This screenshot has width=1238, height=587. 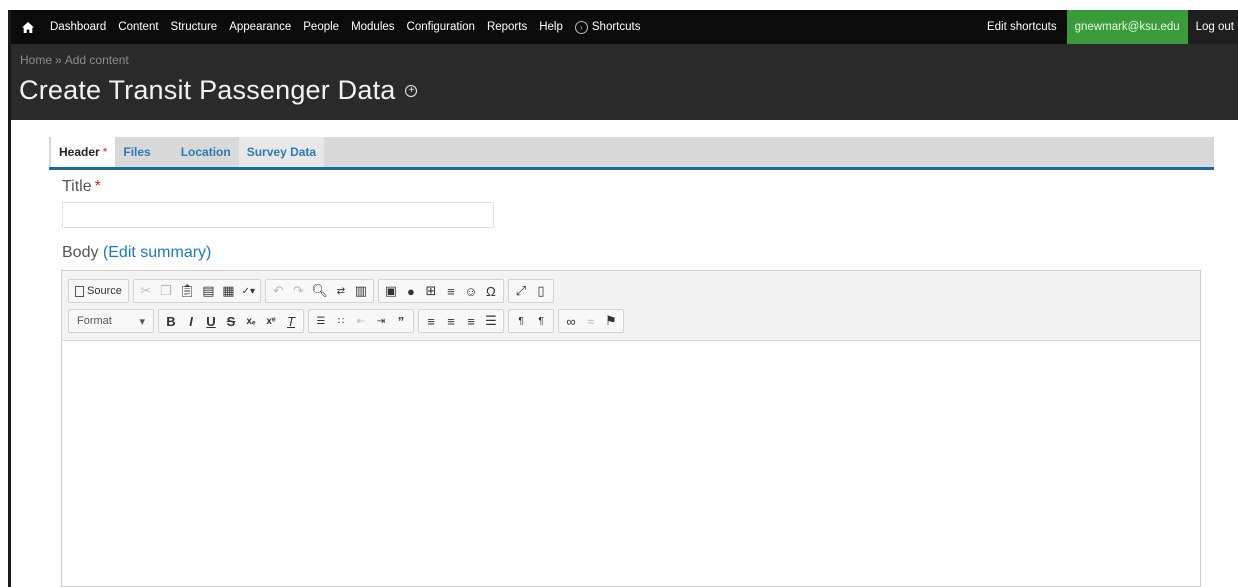 I want to click on menu-help: Help, so click(x=551, y=27).